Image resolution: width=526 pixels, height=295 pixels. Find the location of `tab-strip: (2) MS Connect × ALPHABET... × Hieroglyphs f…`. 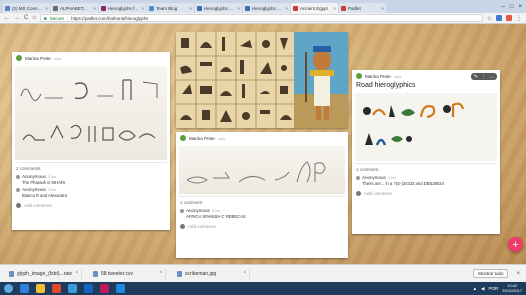

tab-strip: (2) MS Connect × ALPHABET... × Hieroglyphs f… is located at coordinates (263, 6).